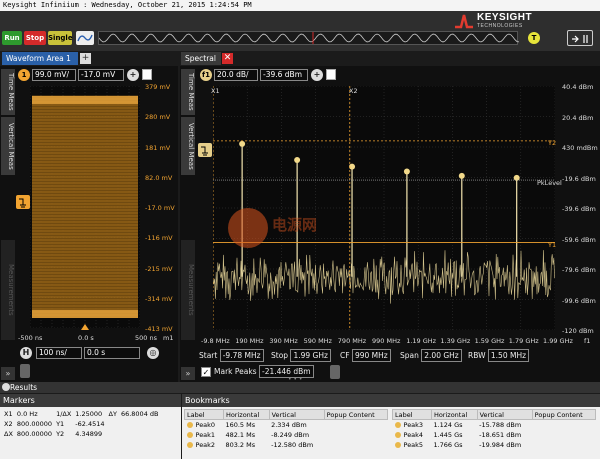  I want to click on touch-icon, so click(580, 39).